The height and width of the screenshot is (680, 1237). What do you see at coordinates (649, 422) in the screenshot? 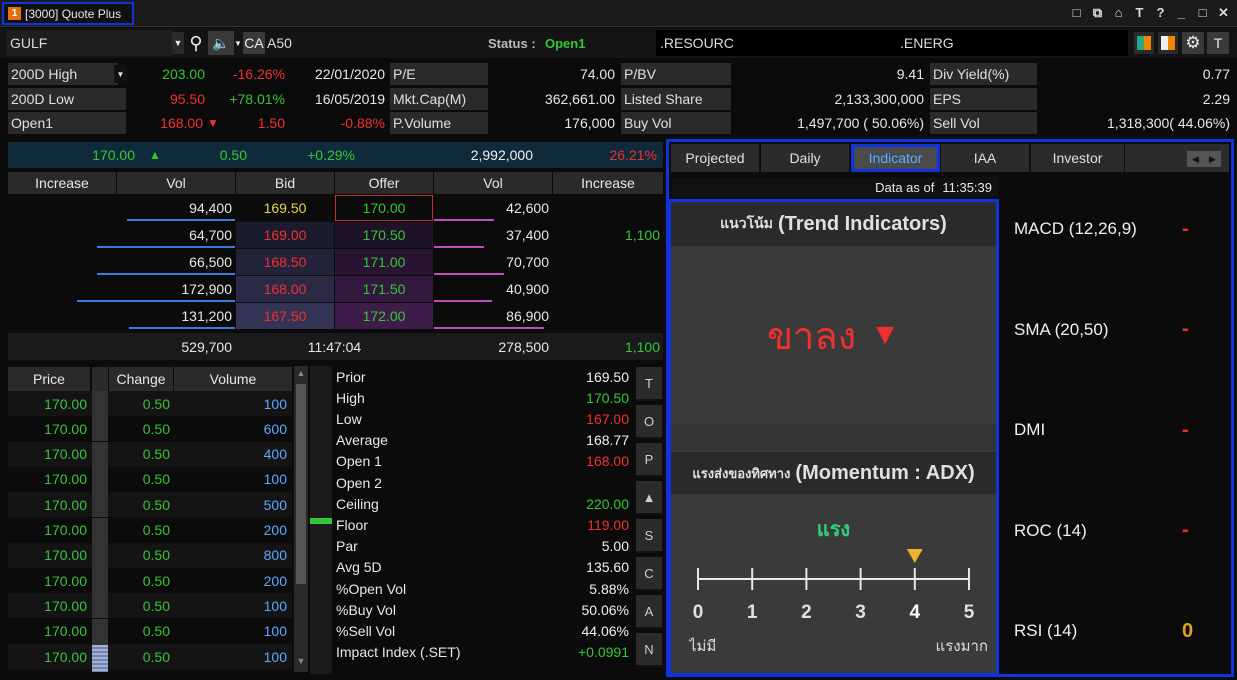
I see `side-button: O` at bounding box center [649, 422].